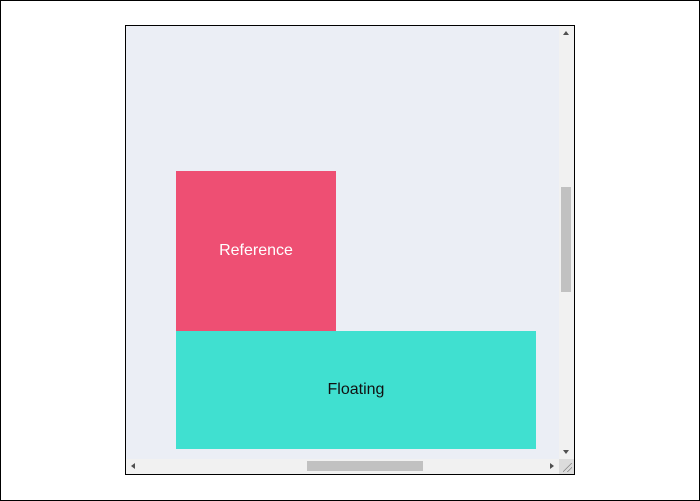 The height and width of the screenshot is (501, 700). I want to click on scrollbar-corner, so click(566, 466).